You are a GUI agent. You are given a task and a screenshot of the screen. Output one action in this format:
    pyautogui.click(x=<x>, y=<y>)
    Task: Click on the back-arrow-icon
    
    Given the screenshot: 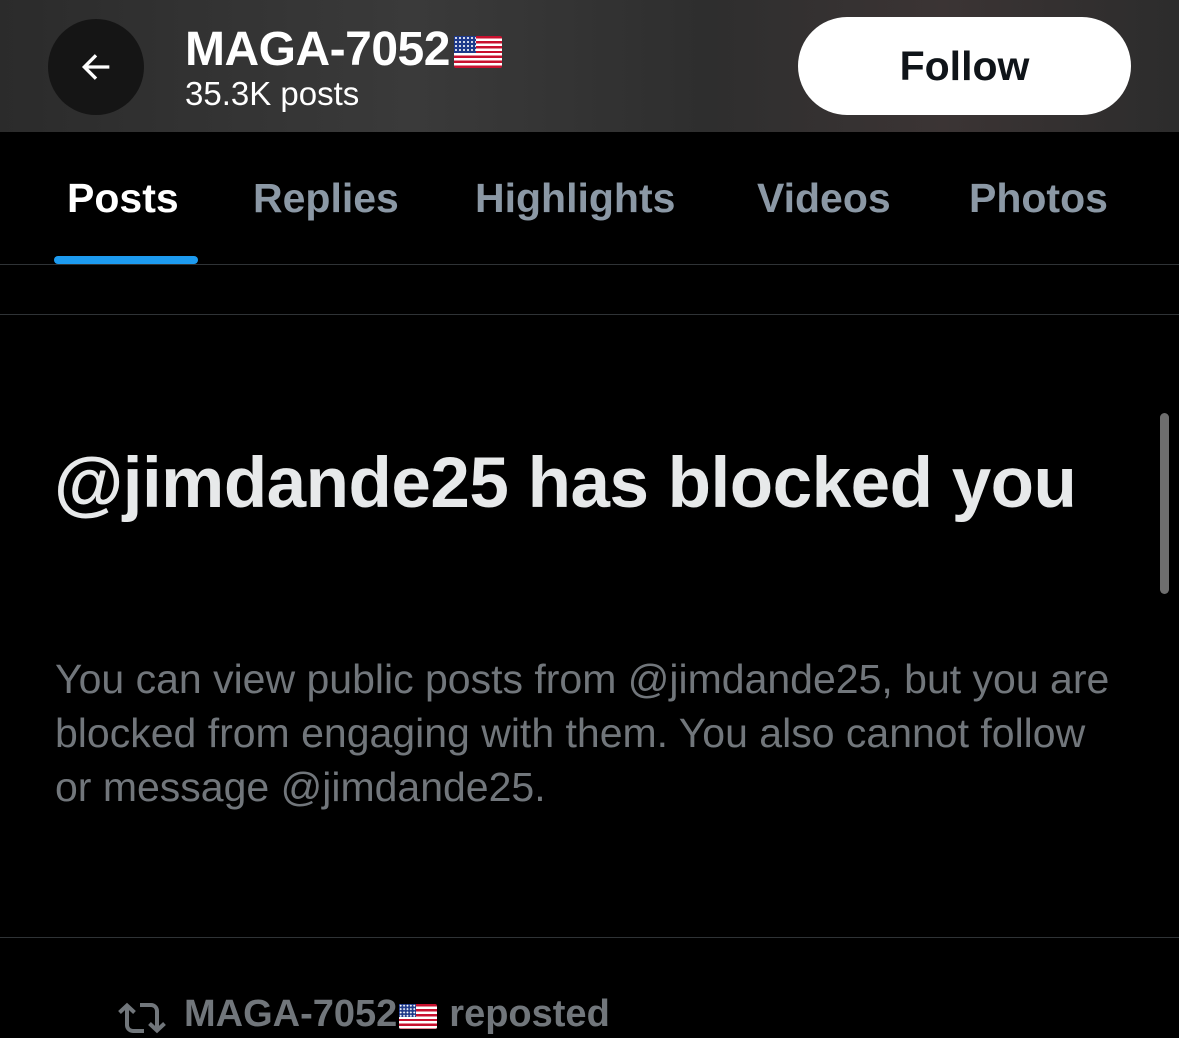 What is the action you would take?
    pyautogui.click(x=95, y=67)
    